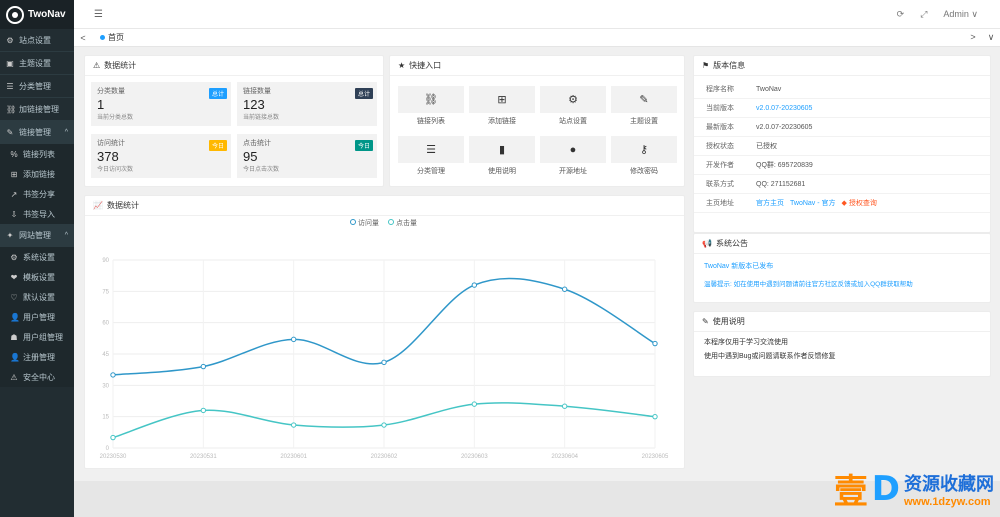  Describe the element at coordinates (115, 170) in the screenshot. I see `stat-sub: 今日访问次数` at that location.